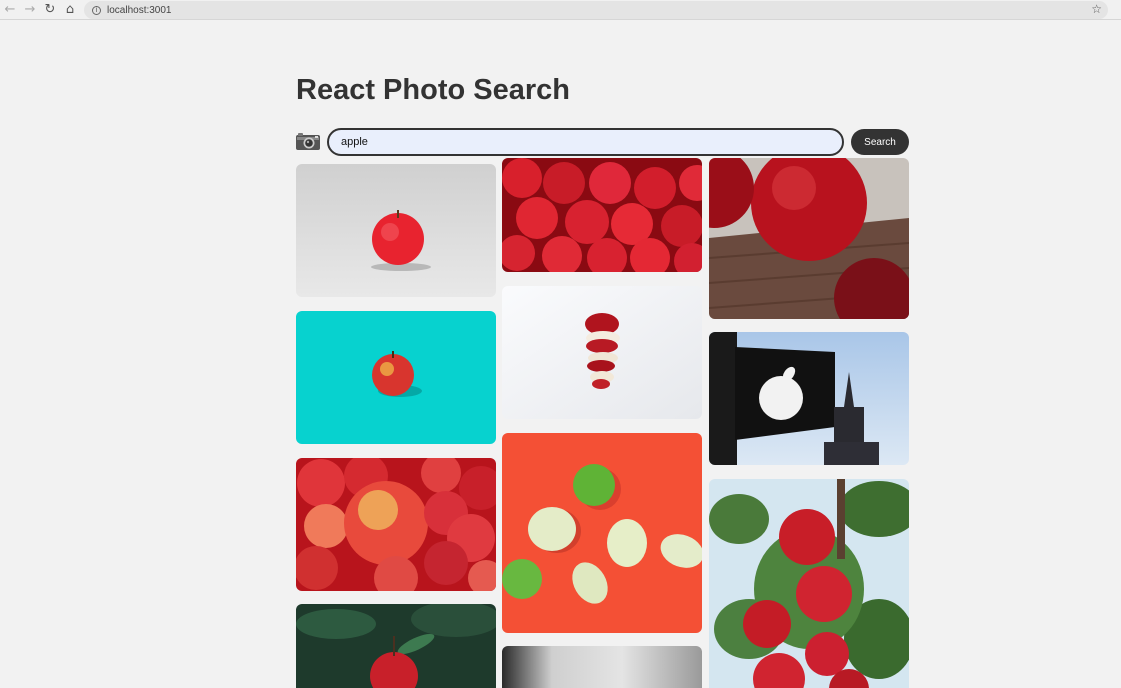 This screenshot has height=688, width=1121. Describe the element at coordinates (10, 10) in the screenshot. I see `back-icon: ←` at that location.